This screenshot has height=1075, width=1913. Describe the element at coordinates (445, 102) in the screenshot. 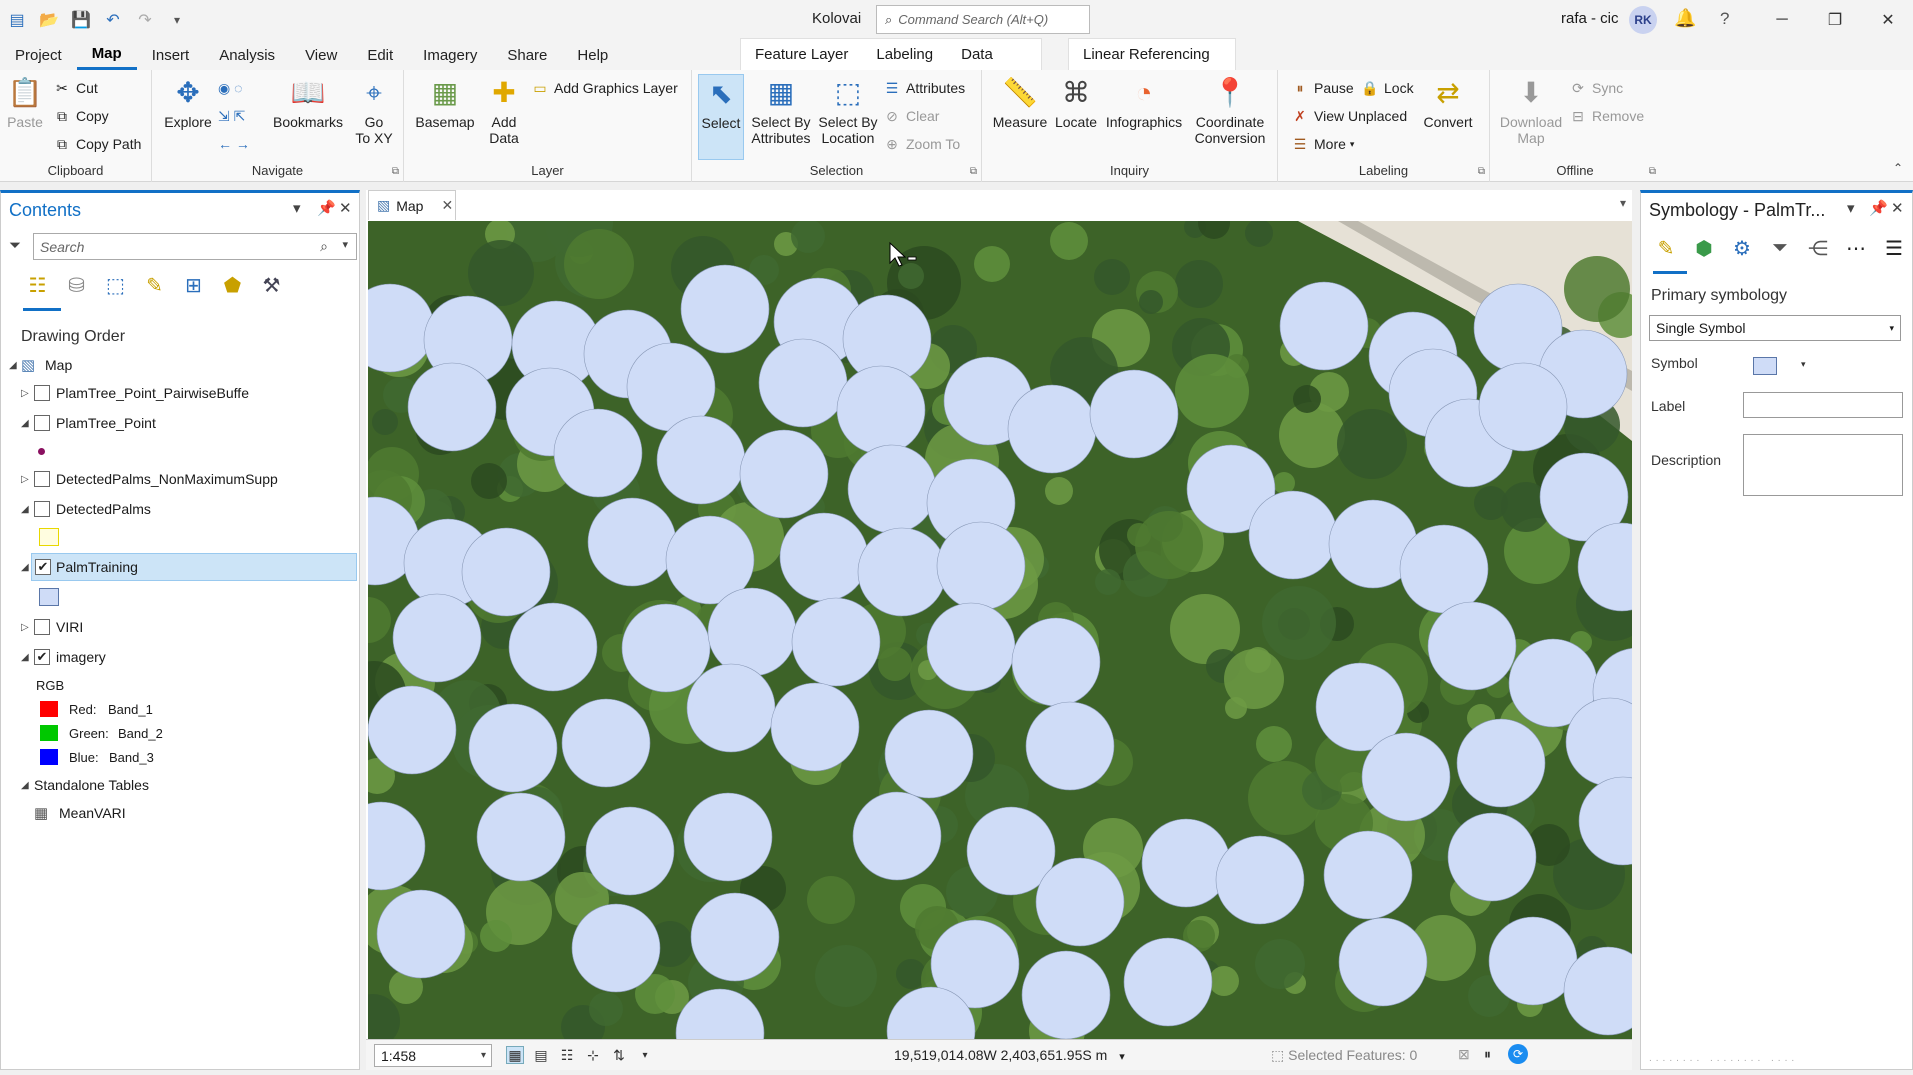

I see `basemap-button: ▦ Basemap` at that location.